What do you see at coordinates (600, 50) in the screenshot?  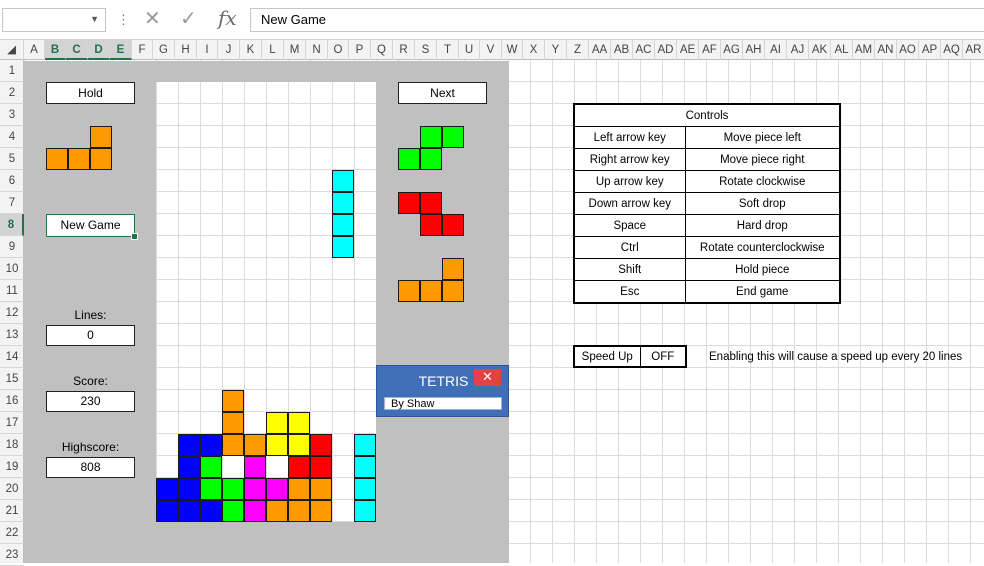 I see `column-header-aa: AA` at bounding box center [600, 50].